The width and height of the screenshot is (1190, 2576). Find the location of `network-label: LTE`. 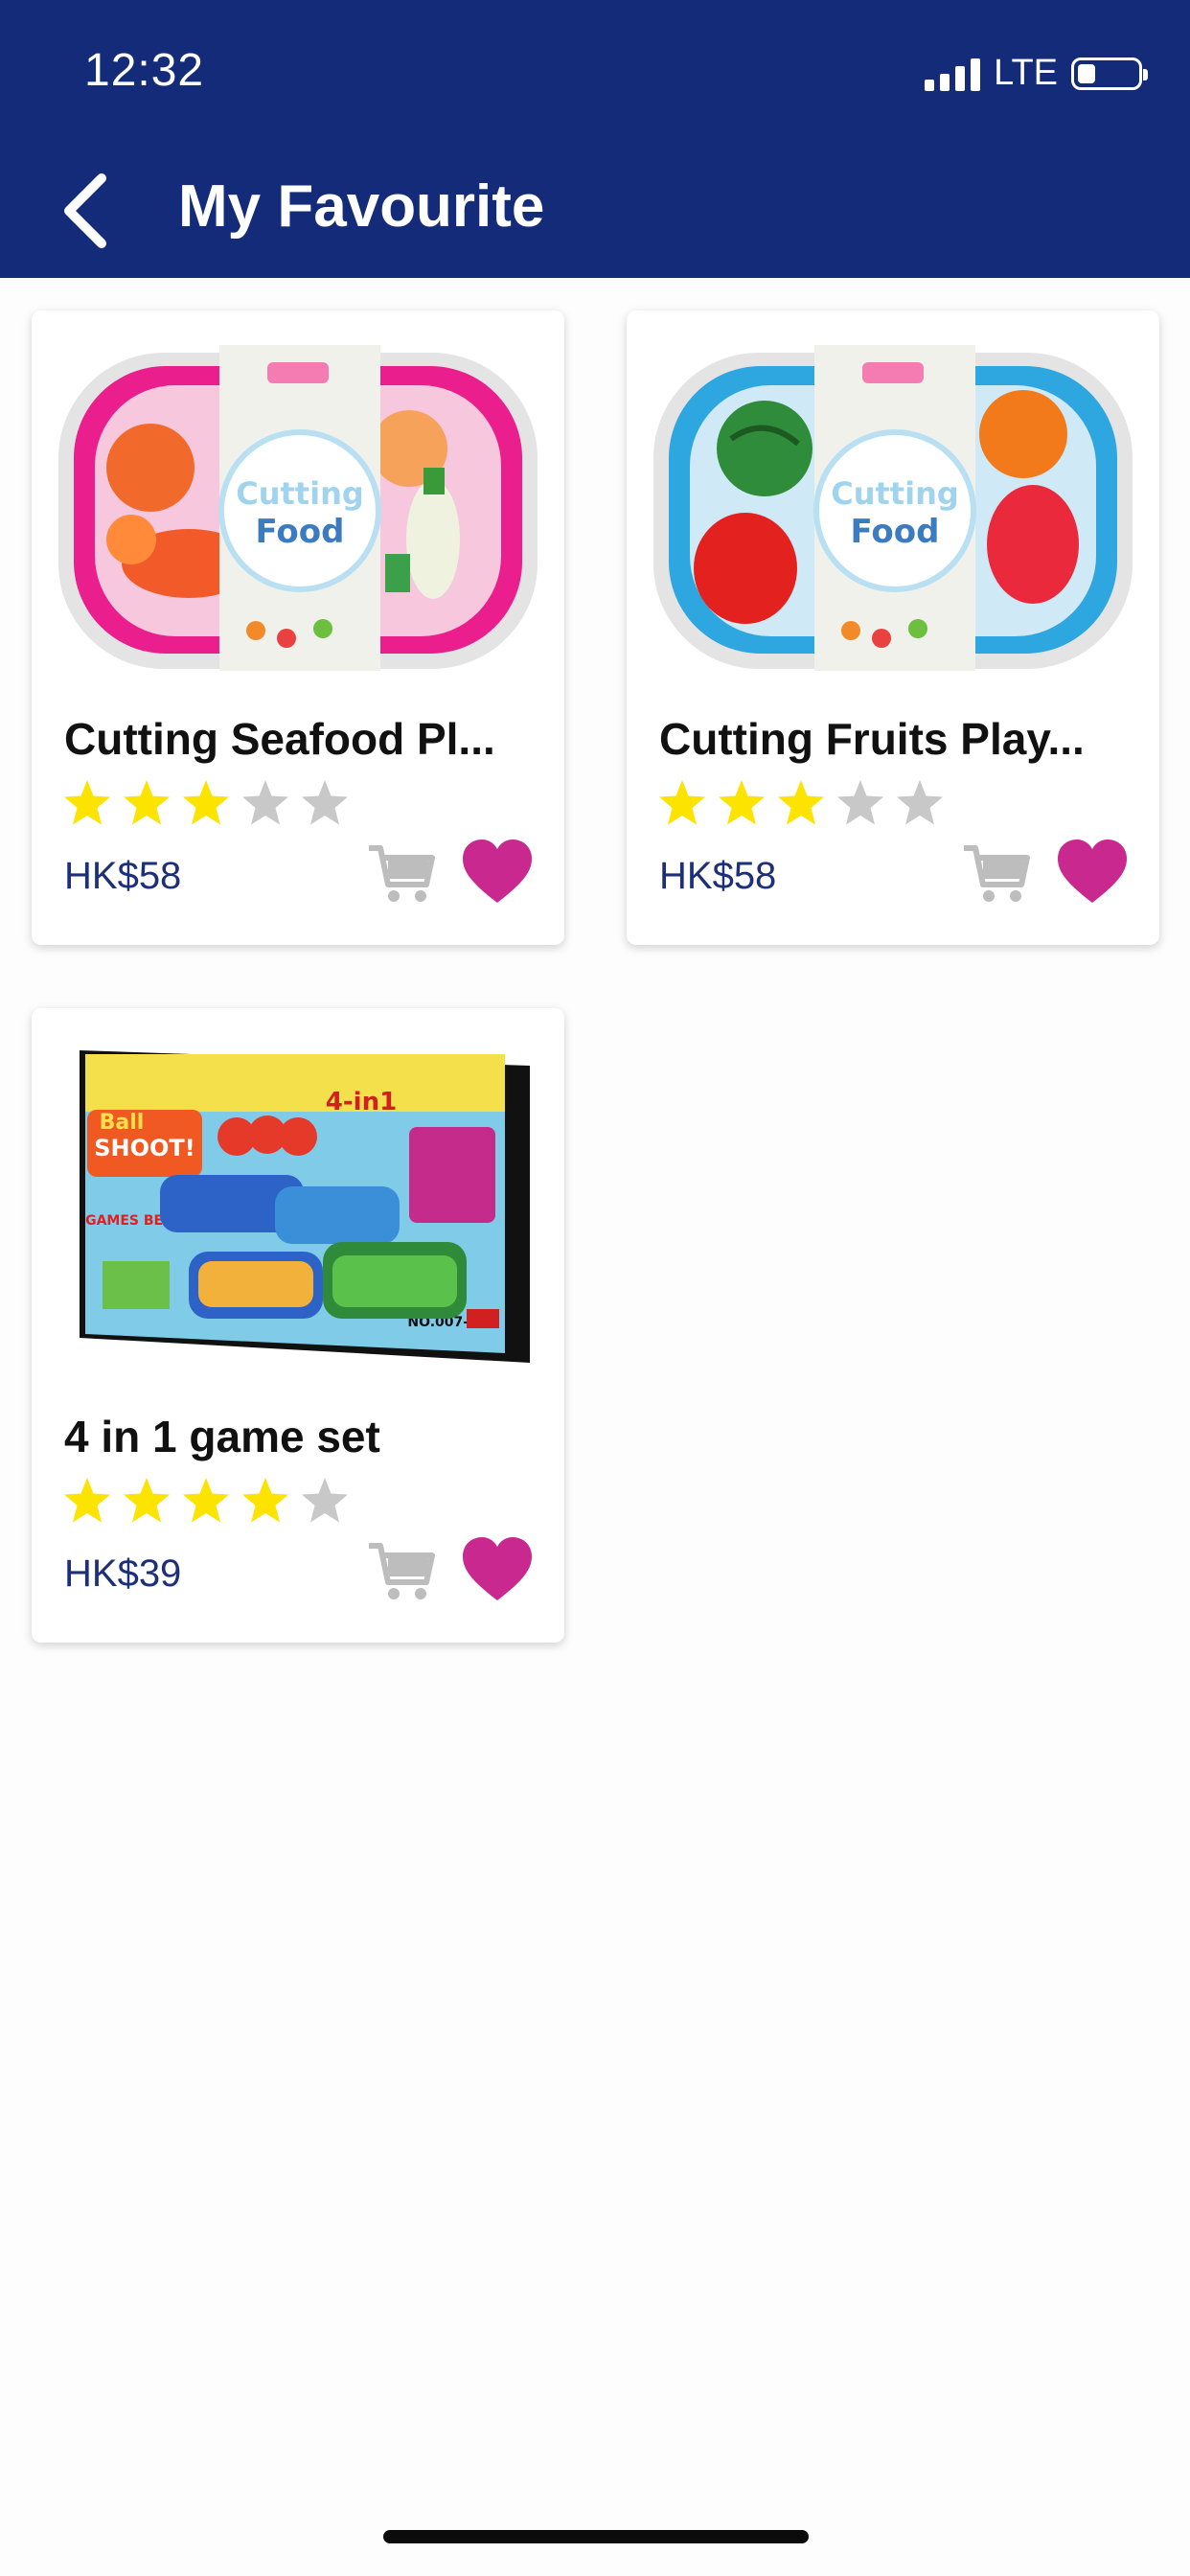

network-label: LTE is located at coordinates (1026, 73).